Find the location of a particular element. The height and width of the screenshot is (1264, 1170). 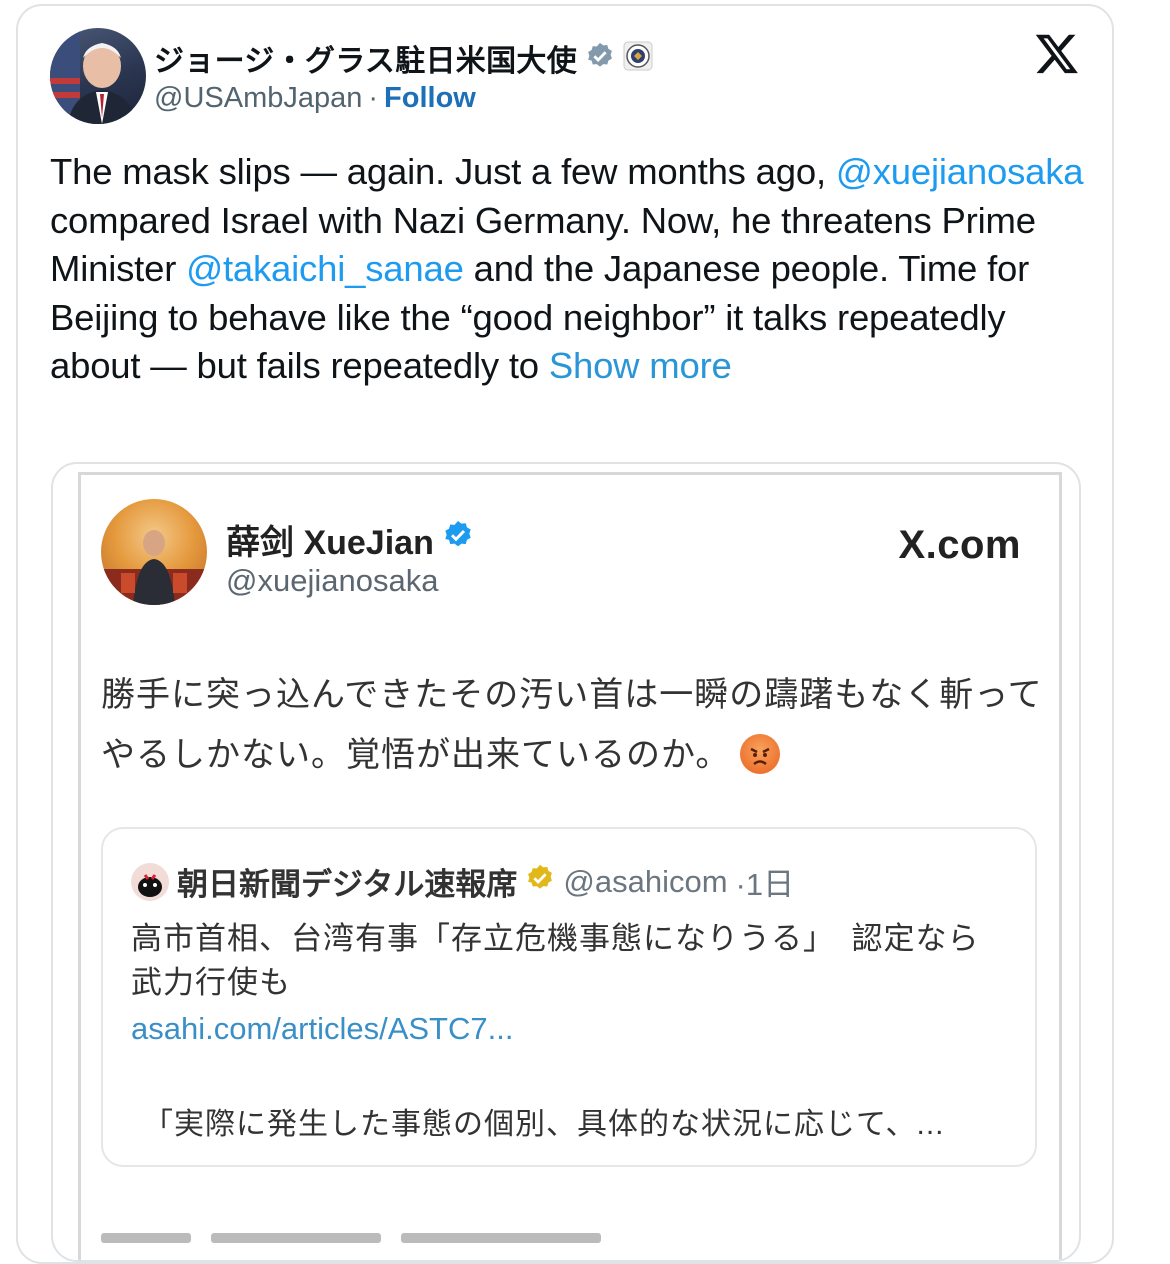

state-seal-icon is located at coordinates (638, 58).